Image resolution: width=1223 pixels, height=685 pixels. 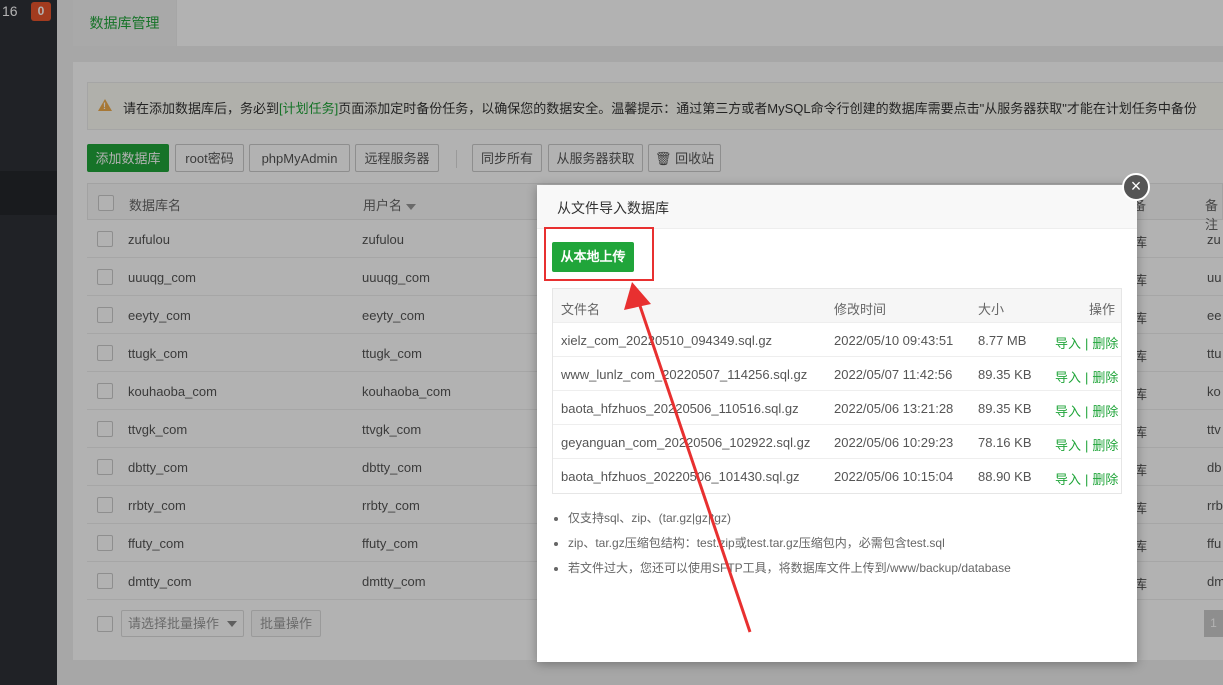 I want to click on annotation-arrow, so click(x=688, y=457).